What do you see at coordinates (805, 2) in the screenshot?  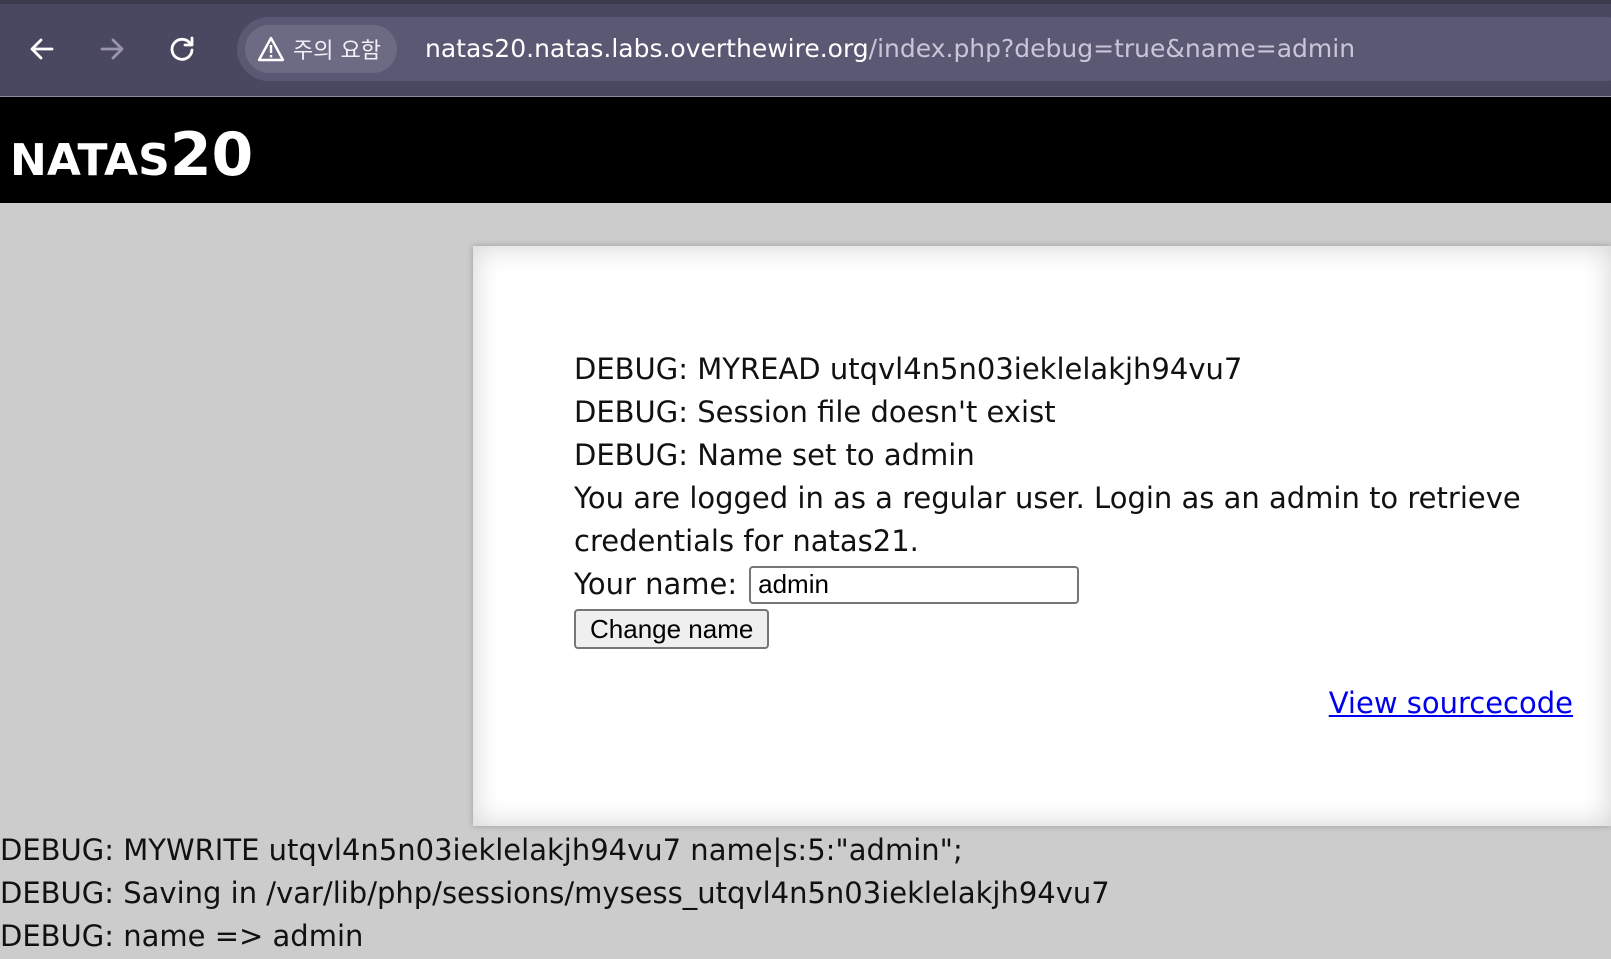 I see `tab-strip-edge` at bounding box center [805, 2].